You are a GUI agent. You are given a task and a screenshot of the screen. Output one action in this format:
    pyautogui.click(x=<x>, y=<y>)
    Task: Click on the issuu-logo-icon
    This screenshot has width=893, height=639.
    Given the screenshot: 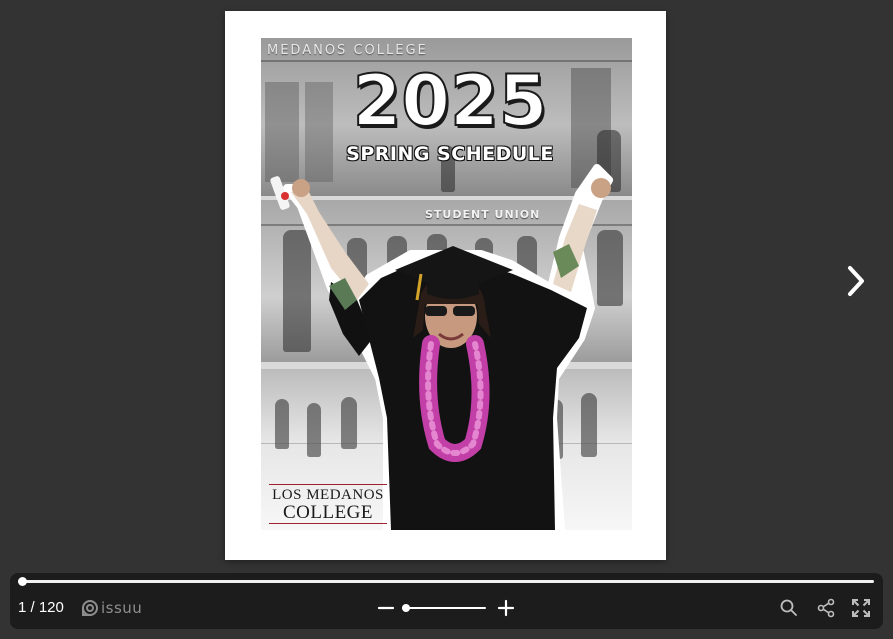 What is the action you would take?
    pyautogui.click(x=90, y=608)
    